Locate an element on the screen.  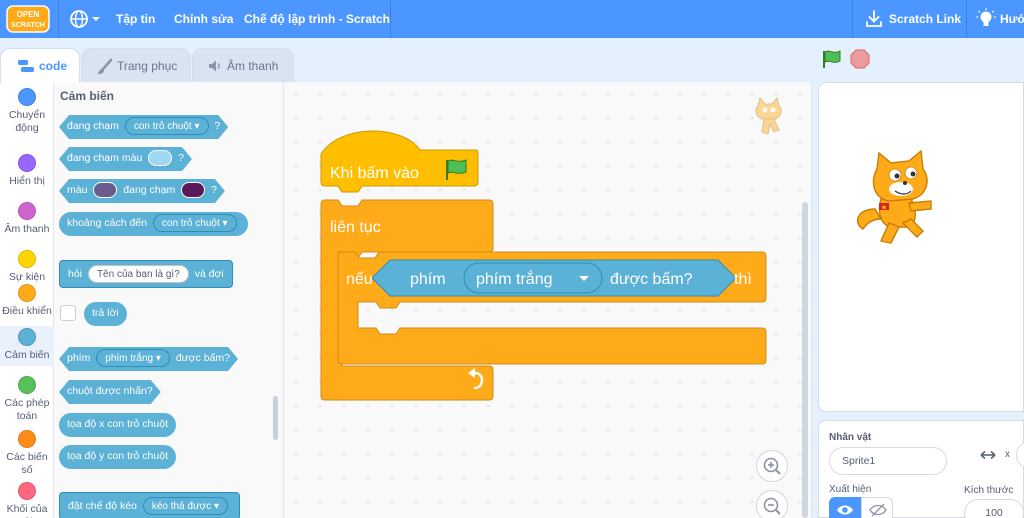
key-dropdown: phím trắng ▾ is located at coordinates (133, 358).